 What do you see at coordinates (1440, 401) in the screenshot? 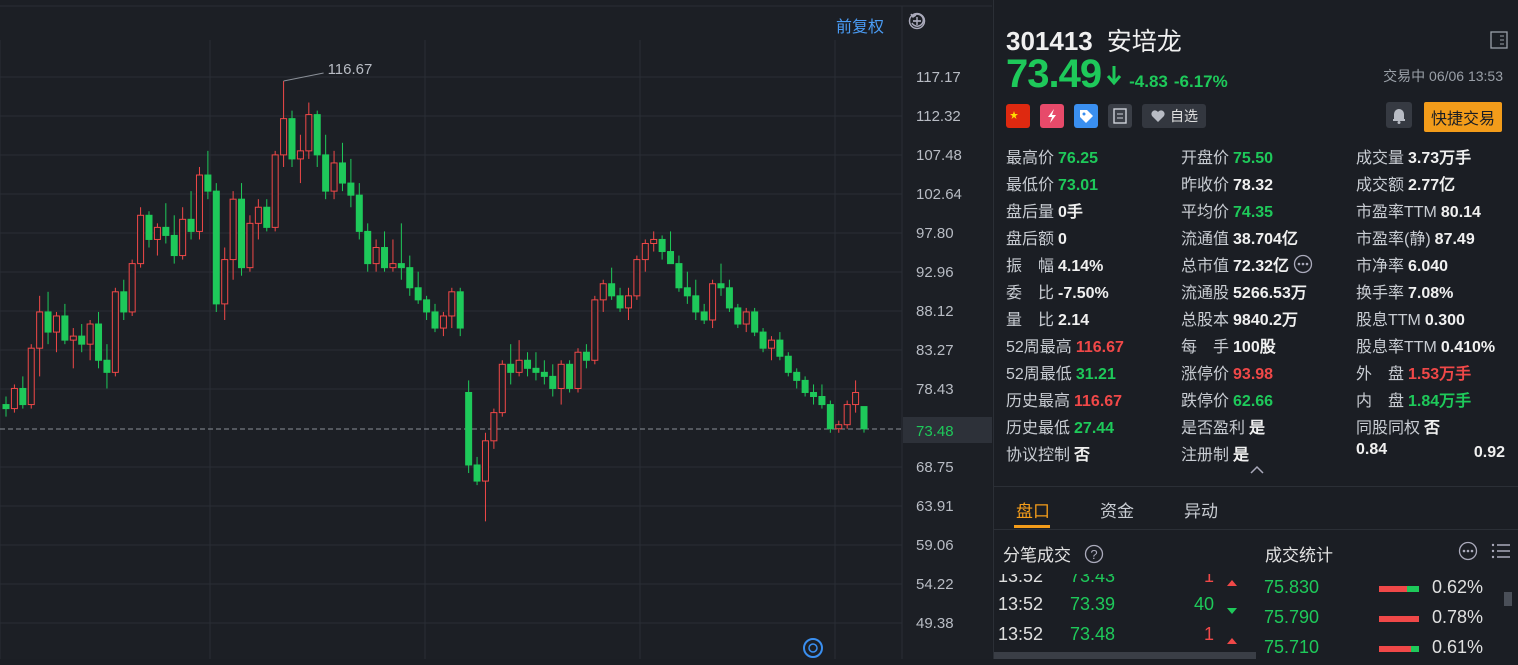
I see `stat-value: 1.84万手` at bounding box center [1440, 401].